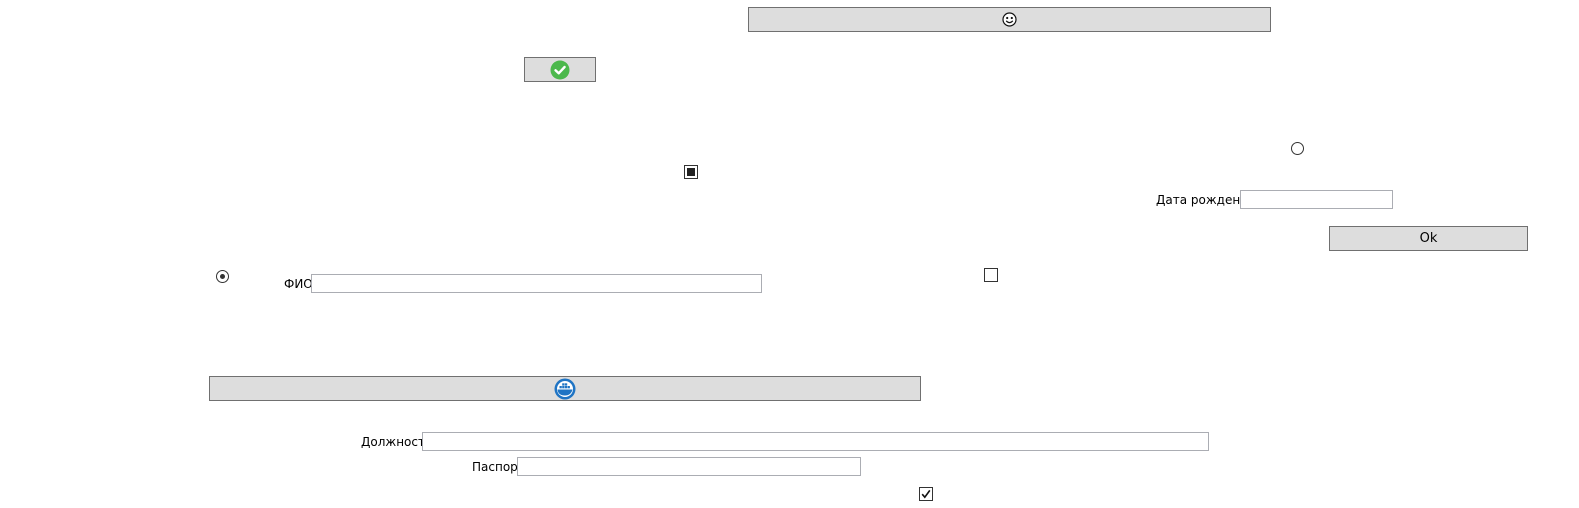 The width and height of the screenshot is (1579, 508). I want to click on fio-field, so click(536, 283).